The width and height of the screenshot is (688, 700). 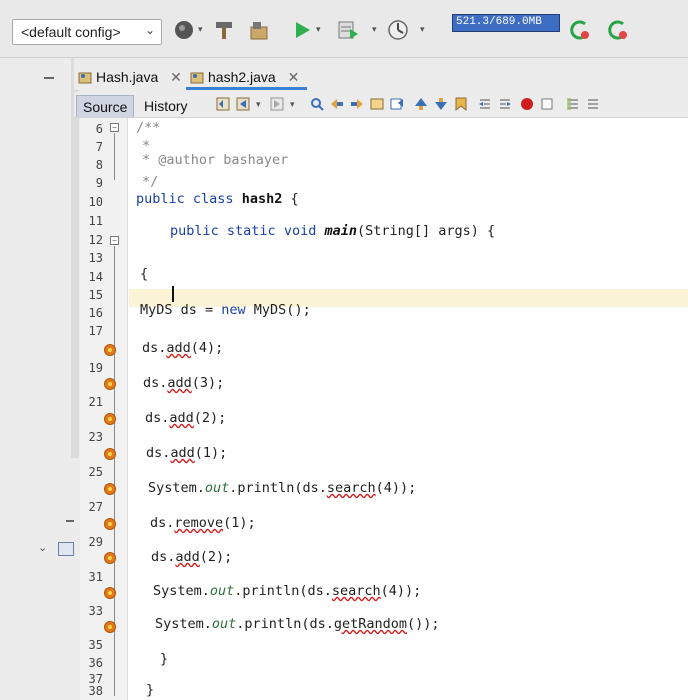 What do you see at coordinates (485, 104) in the screenshot?
I see `shift-left-icon` at bounding box center [485, 104].